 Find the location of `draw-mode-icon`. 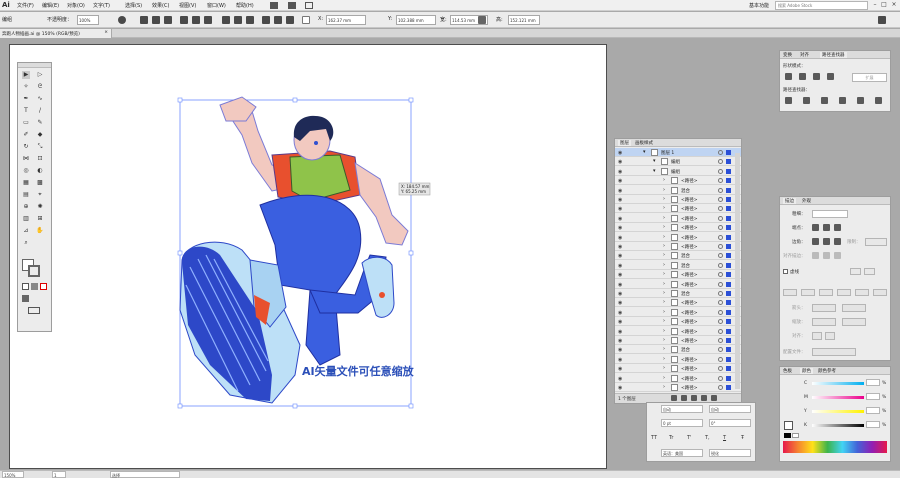

draw-mode-icon is located at coordinates (25, 298).